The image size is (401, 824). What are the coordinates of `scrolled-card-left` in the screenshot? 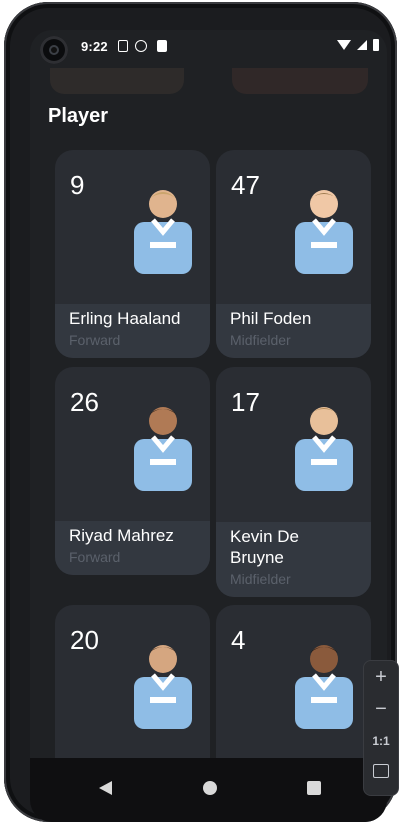 It's located at (117, 81).